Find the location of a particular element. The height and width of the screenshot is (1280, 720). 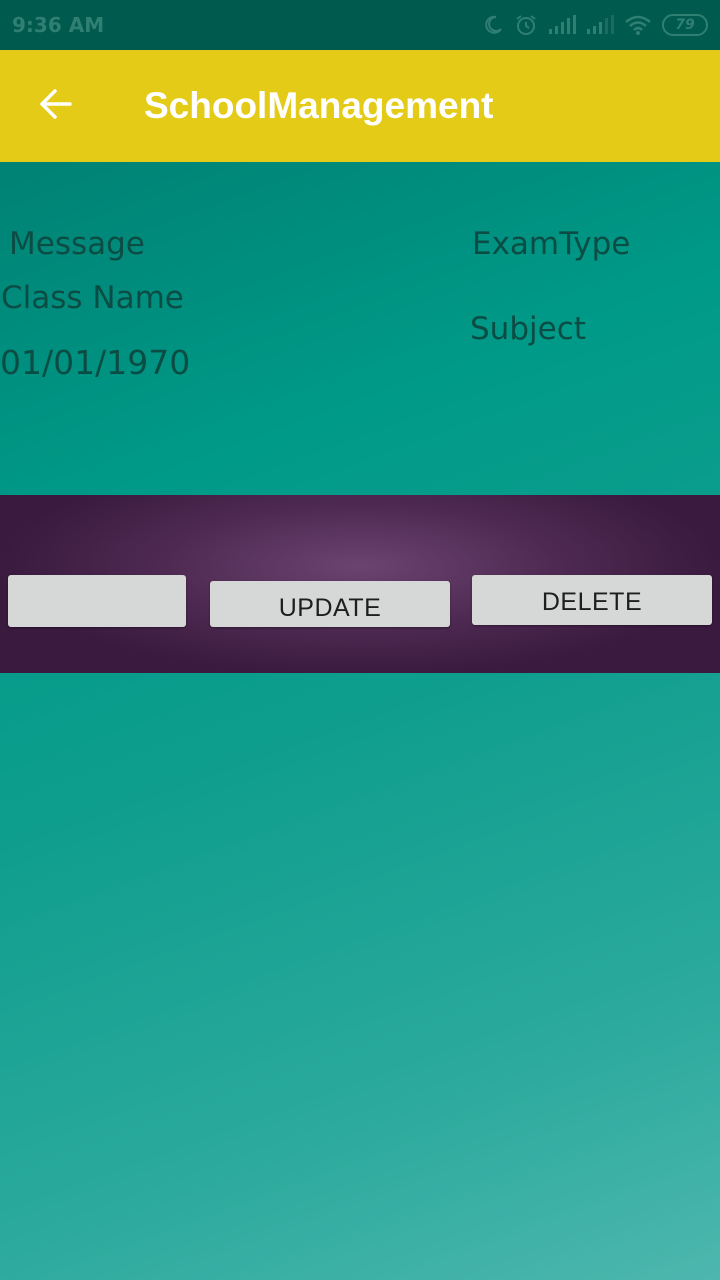

battery-icon: 79 is located at coordinates (685, 25).